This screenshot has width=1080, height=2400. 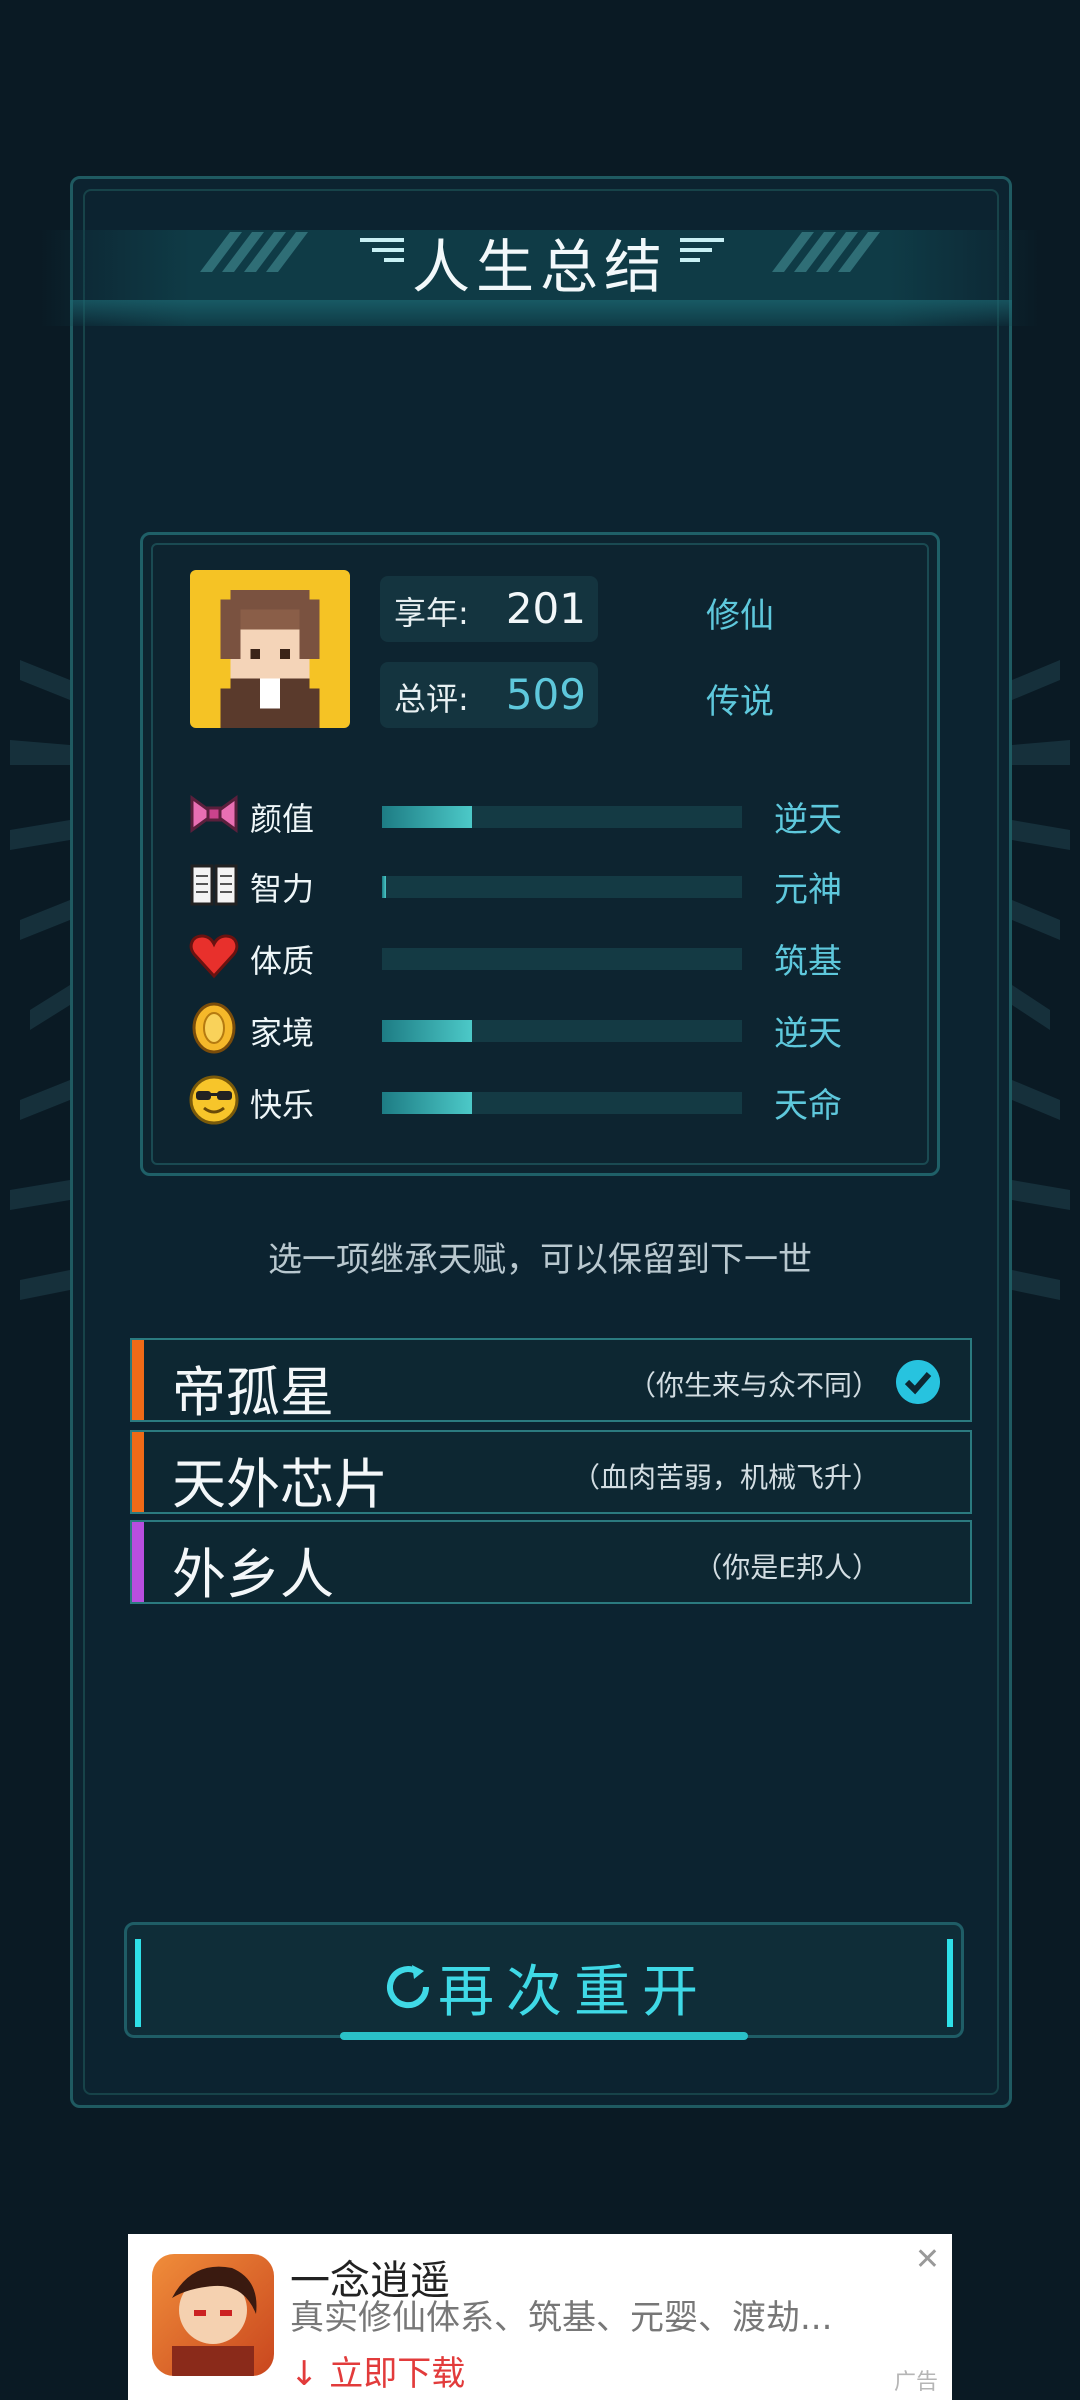 I want to click on bow-icon, so click(x=214, y=814).